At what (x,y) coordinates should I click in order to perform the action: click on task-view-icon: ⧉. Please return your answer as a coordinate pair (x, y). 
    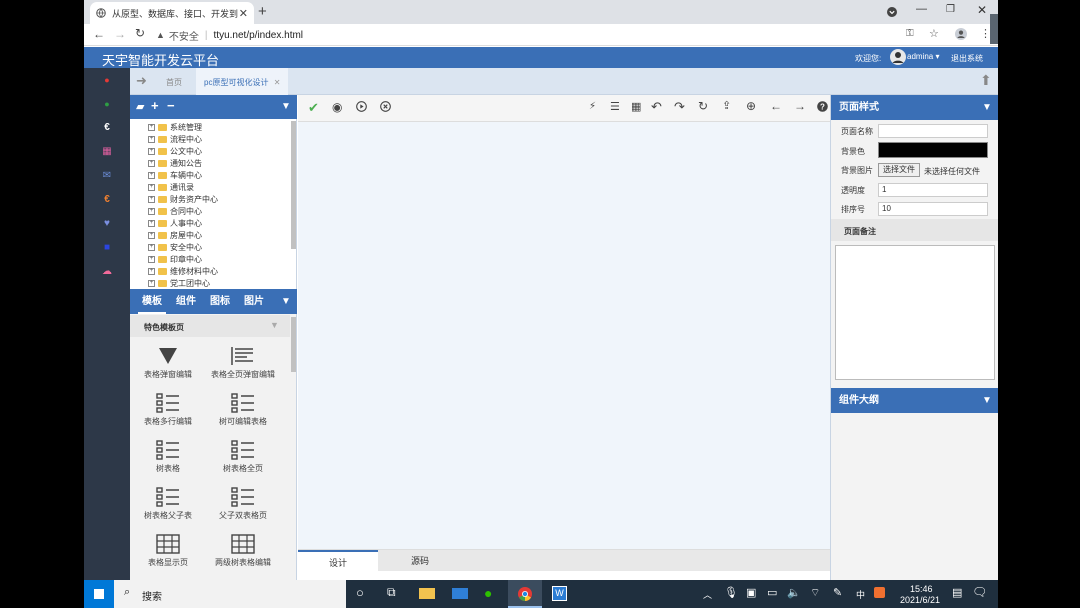
    Looking at the image, I should click on (391, 592).